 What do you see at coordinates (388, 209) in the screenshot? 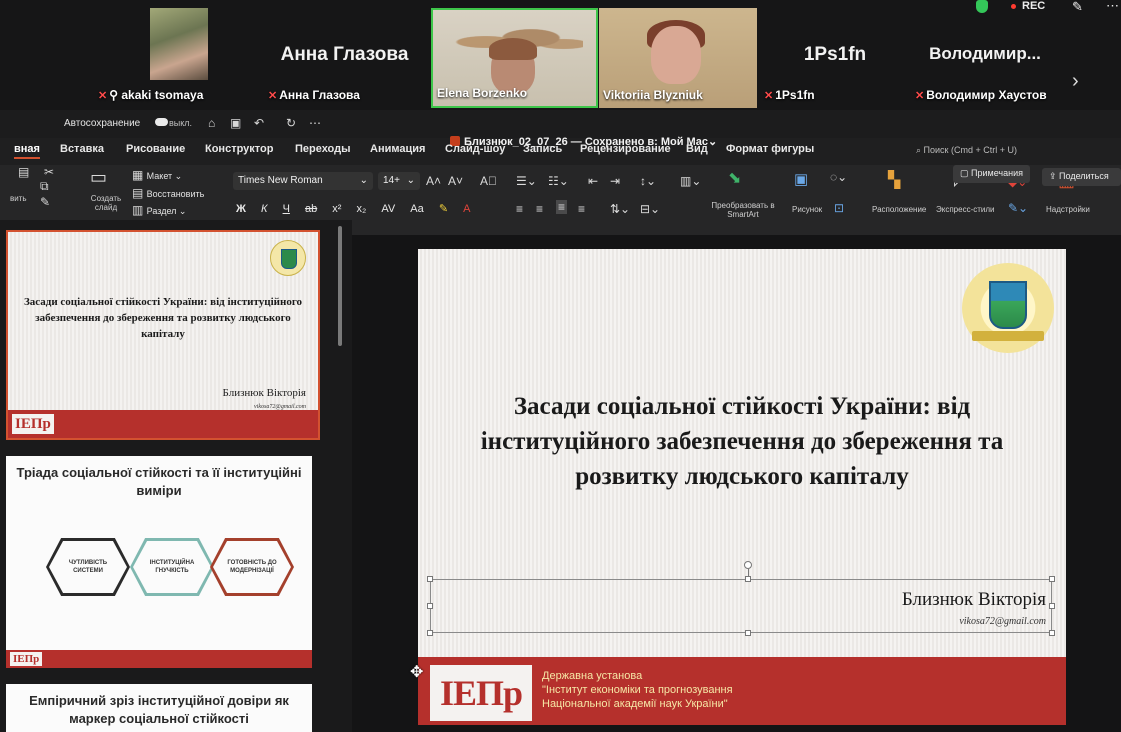
I see `character-spacing-icon: AV` at bounding box center [388, 209].